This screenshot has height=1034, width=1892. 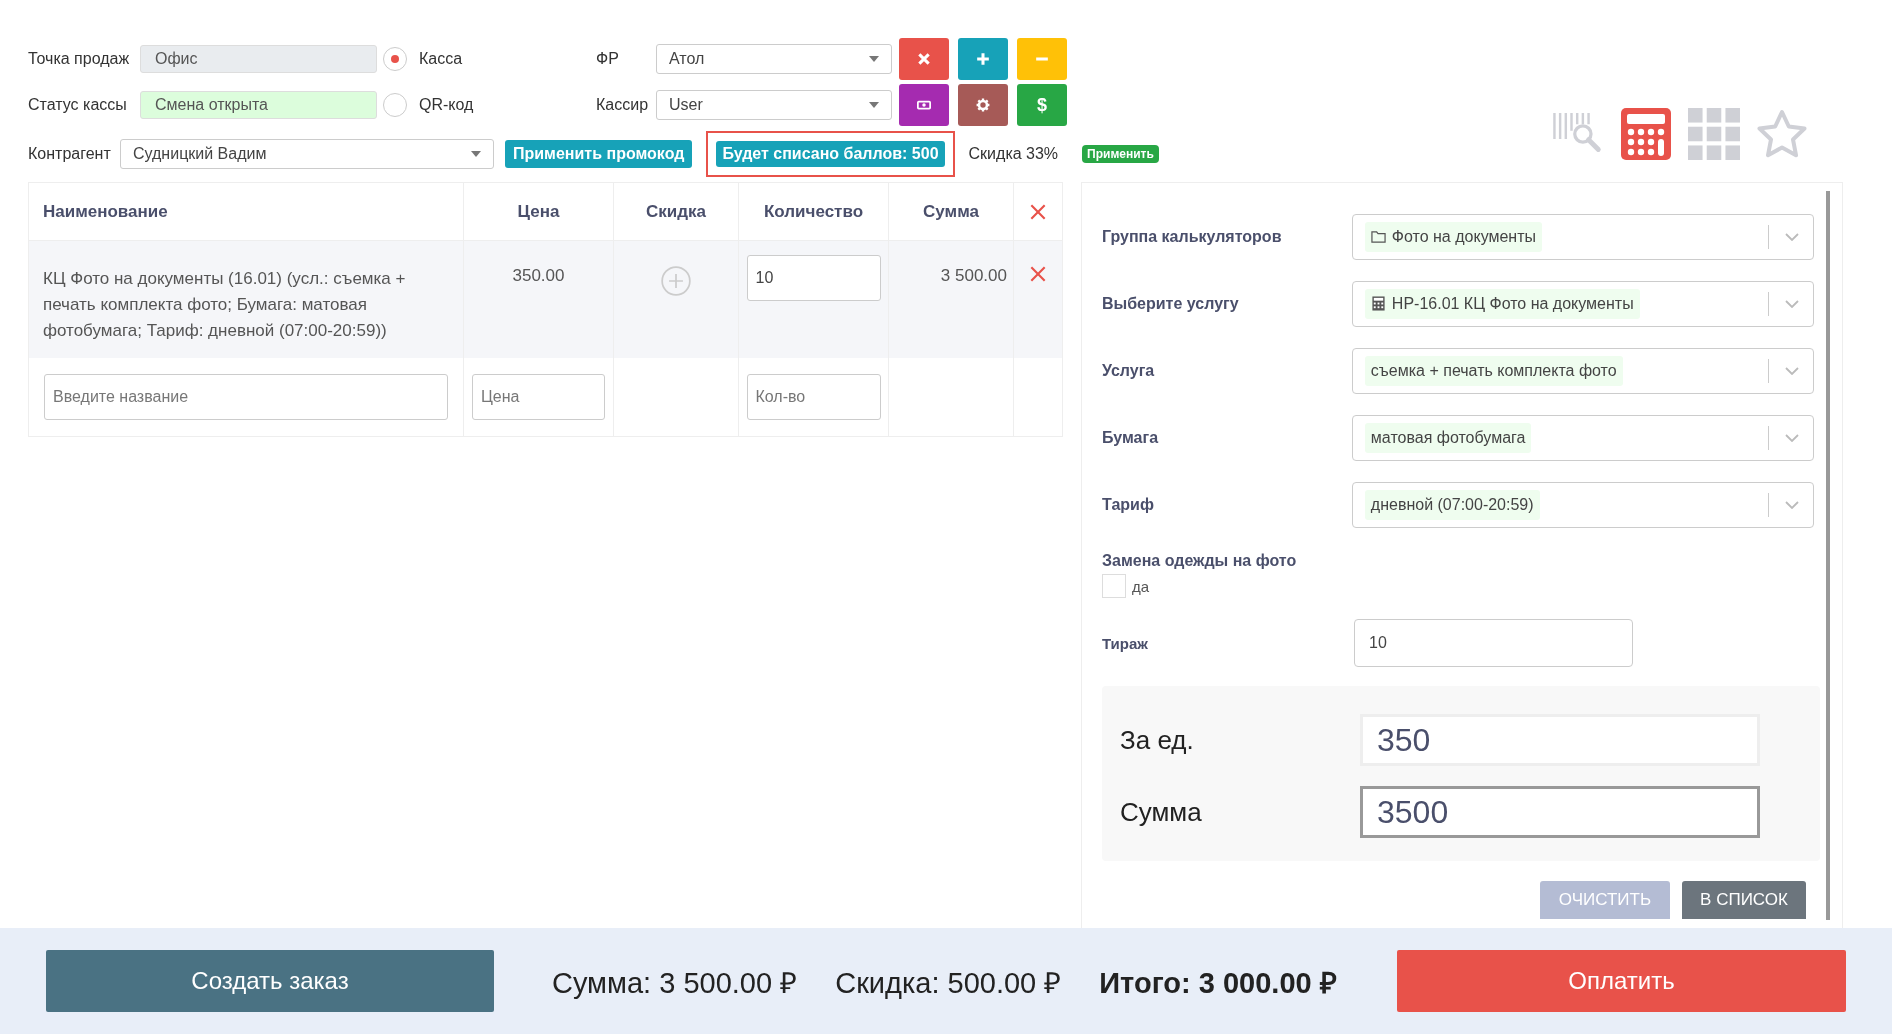 I want to click on close-button, so click(x=924, y=59).